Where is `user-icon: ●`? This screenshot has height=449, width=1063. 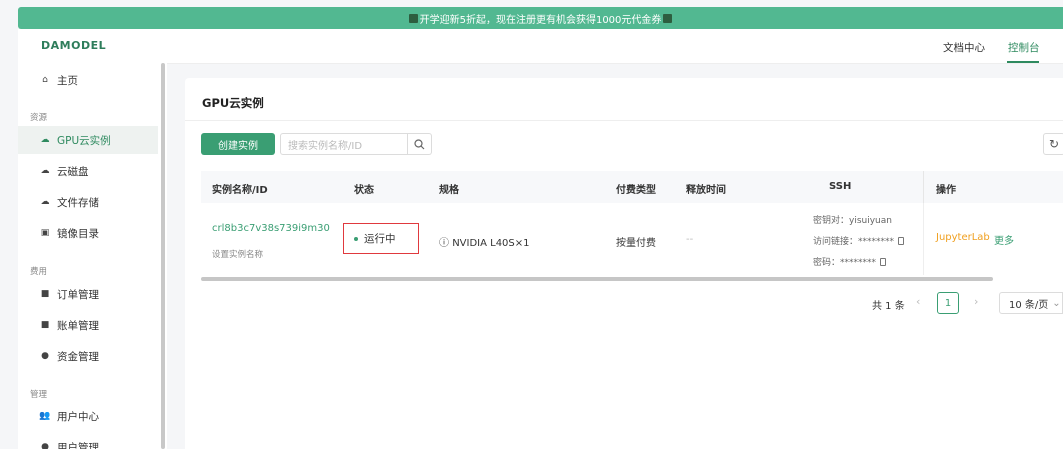
user-icon: ● is located at coordinates (45, 445).